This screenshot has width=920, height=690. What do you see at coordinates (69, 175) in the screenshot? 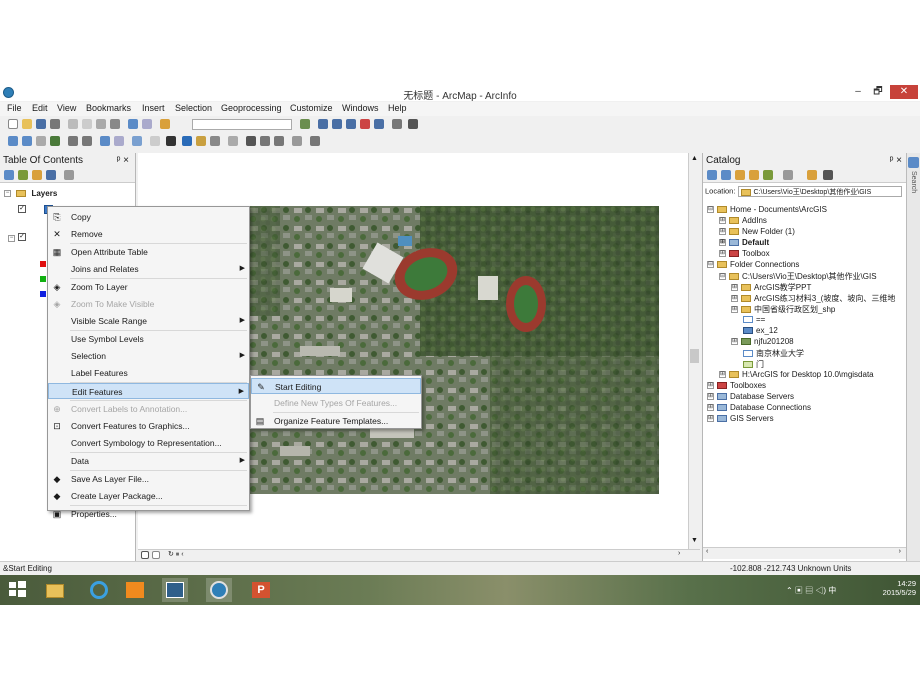
I see `toc-options-icon` at bounding box center [69, 175].